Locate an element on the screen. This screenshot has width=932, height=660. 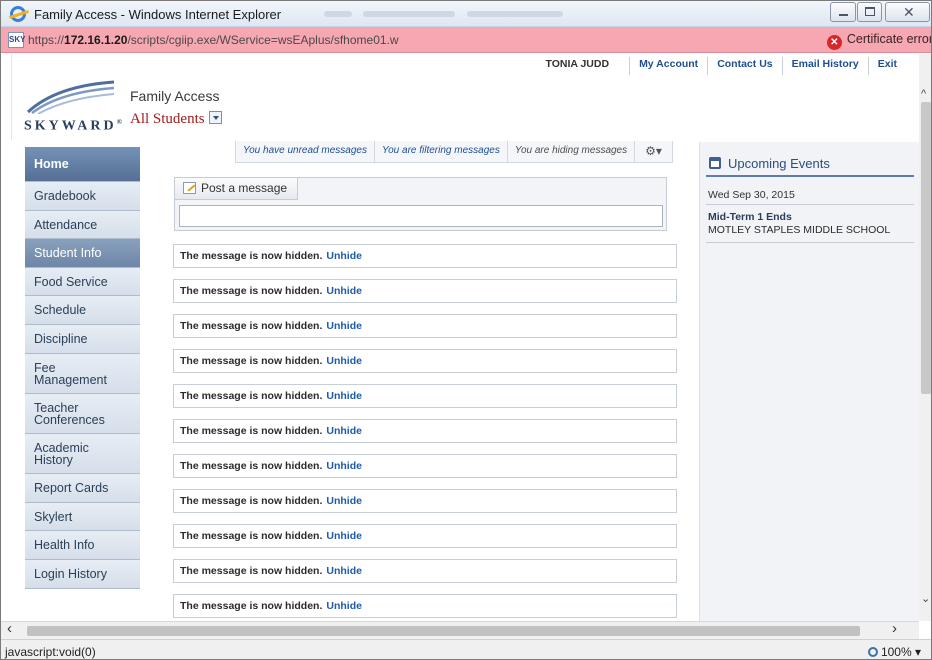
skyward-swoosh-icon is located at coordinates (70, 97).